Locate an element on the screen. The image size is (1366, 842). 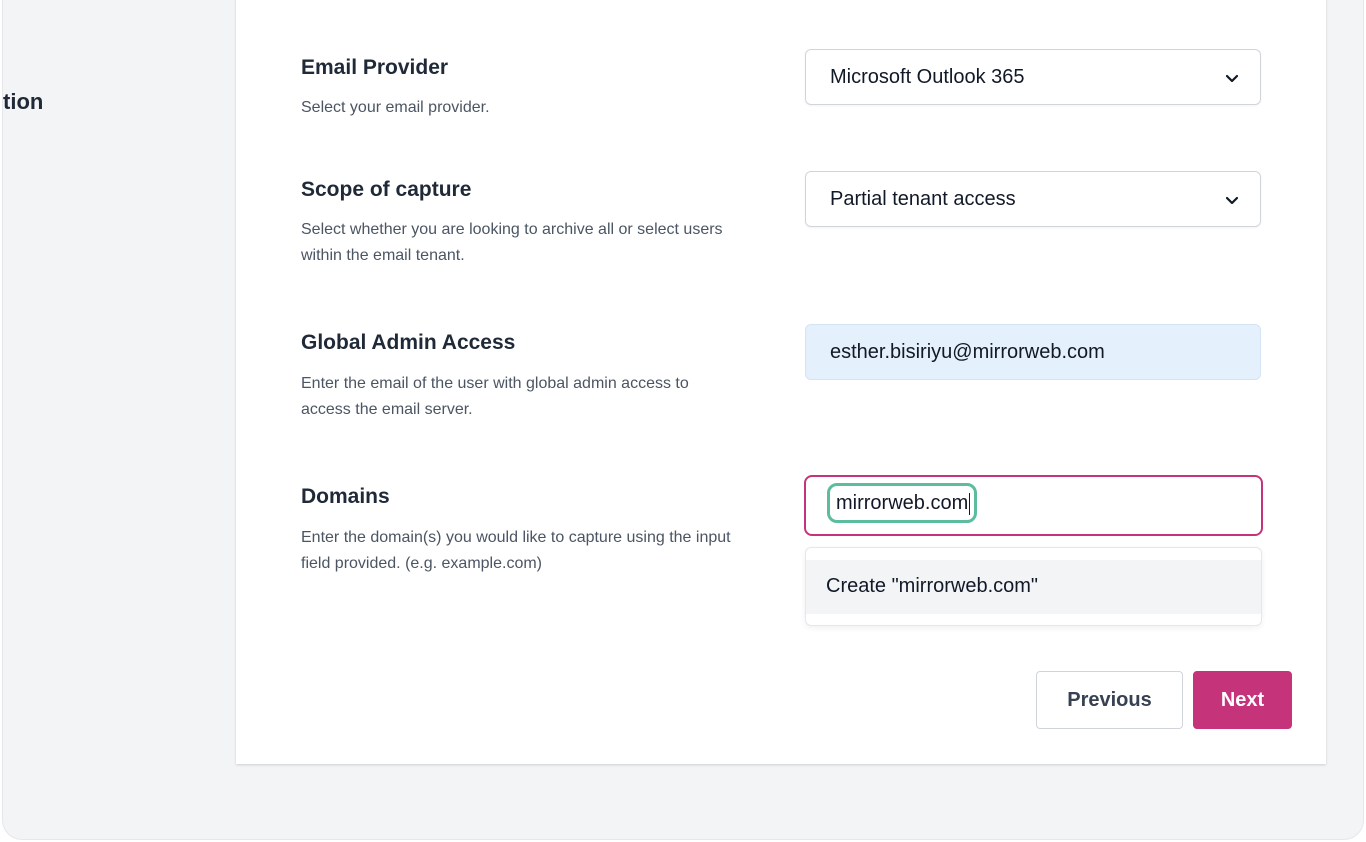
create-domain-option-label: Create "mirrorweb.com" is located at coordinates (932, 586).